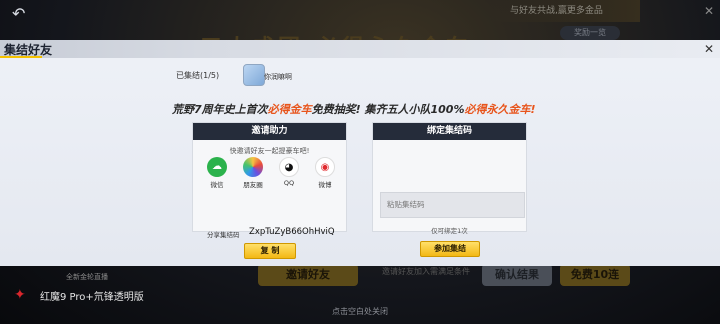 This screenshot has width=720, height=324. Describe the element at coordinates (223, 235) in the screenshot. I see `share-code-label: 分享集结码` at that location.